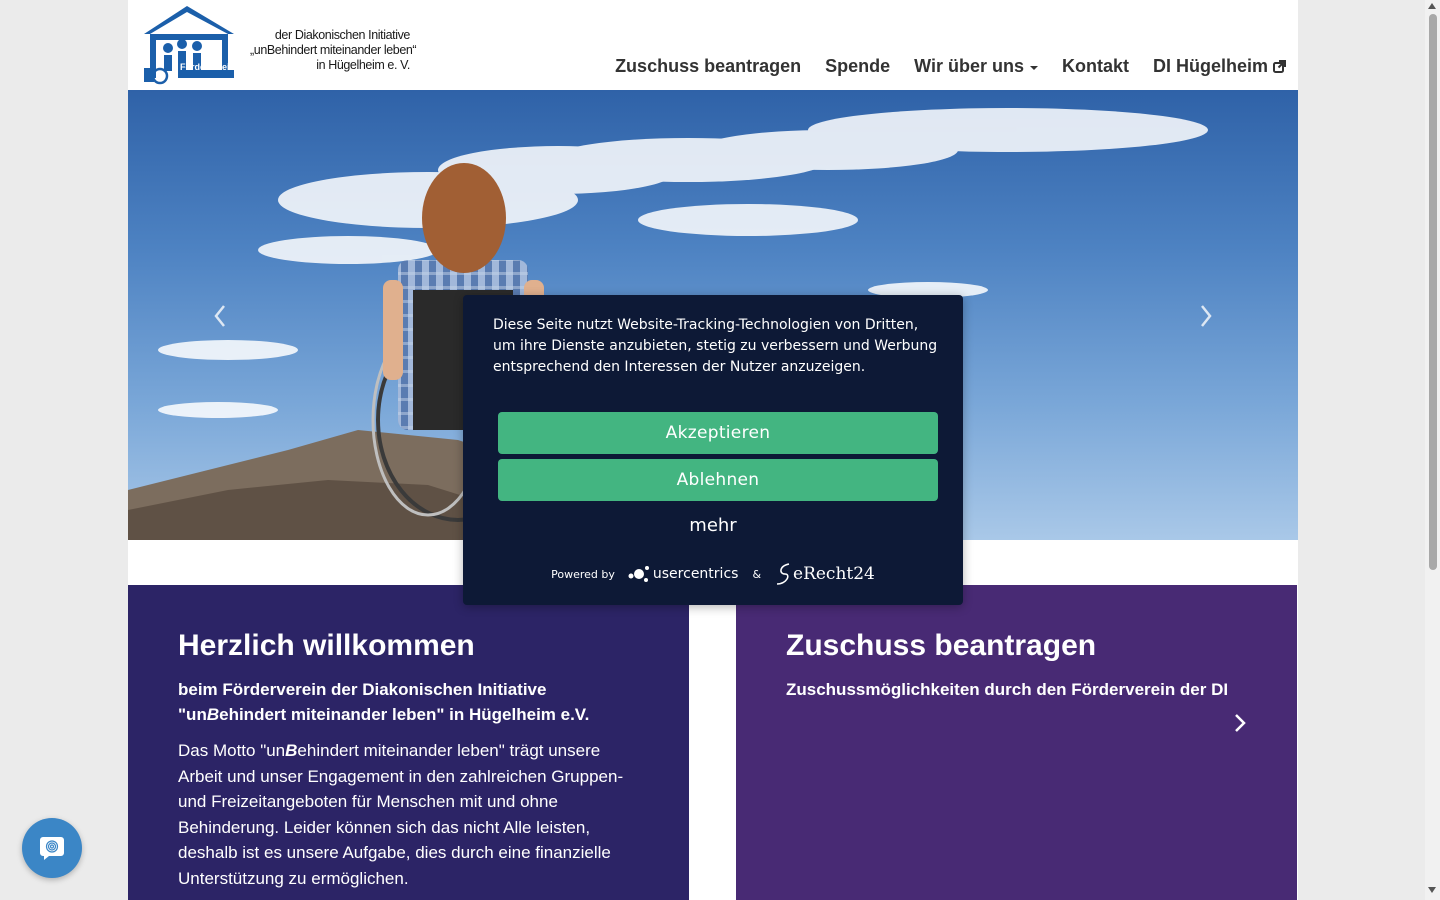 The height and width of the screenshot is (900, 1440). Describe the element at coordinates (718, 480) in the screenshot. I see `deny-button: Ablehnen` at that location.